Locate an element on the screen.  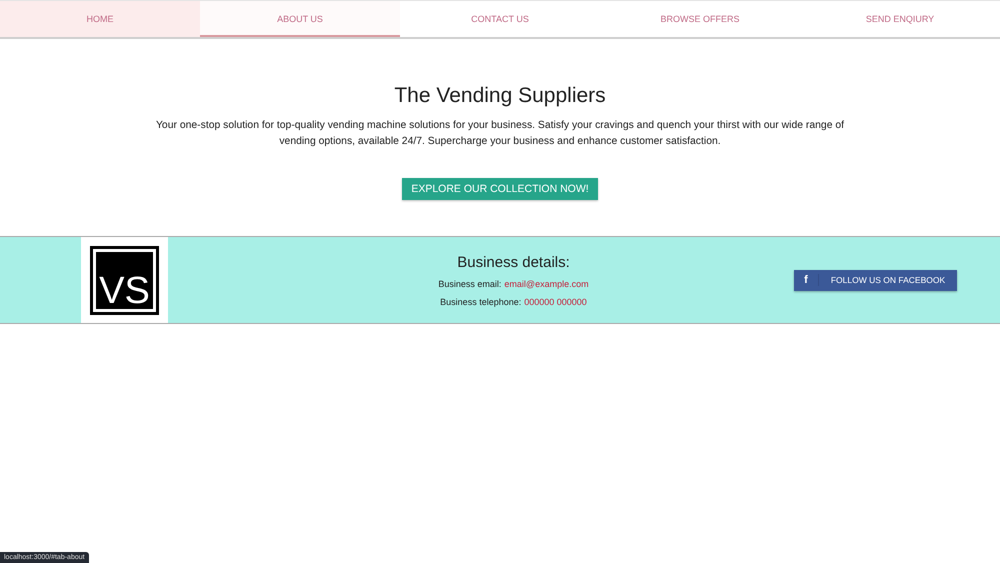
explore-button: EXPLORE OUR COLLECTION NOW! is located at coordinates (500, 189).